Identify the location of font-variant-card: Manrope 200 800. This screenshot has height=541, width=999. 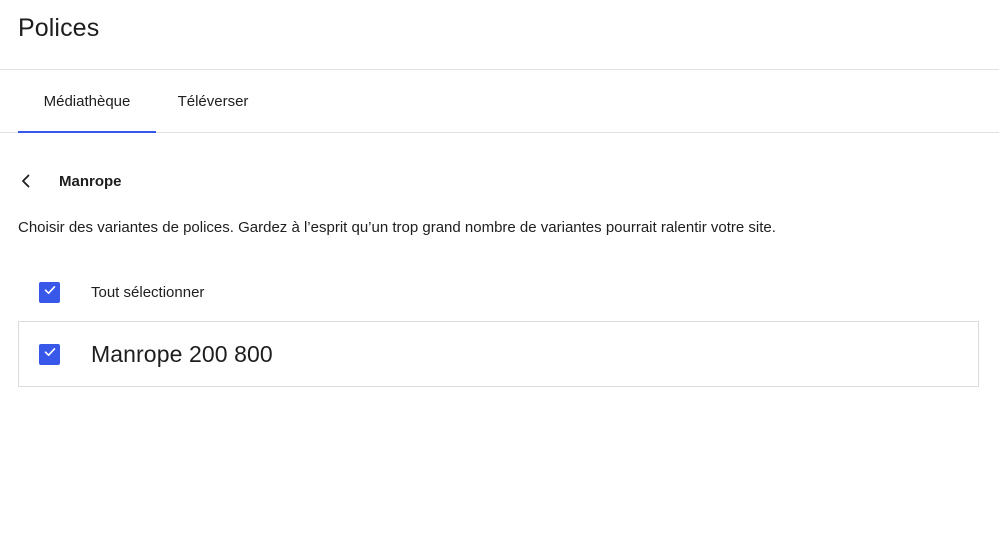
(498, 354).